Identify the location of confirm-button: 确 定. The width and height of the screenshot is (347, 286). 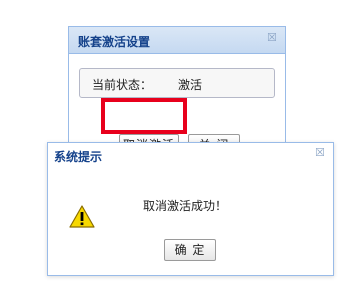
(190, 250).